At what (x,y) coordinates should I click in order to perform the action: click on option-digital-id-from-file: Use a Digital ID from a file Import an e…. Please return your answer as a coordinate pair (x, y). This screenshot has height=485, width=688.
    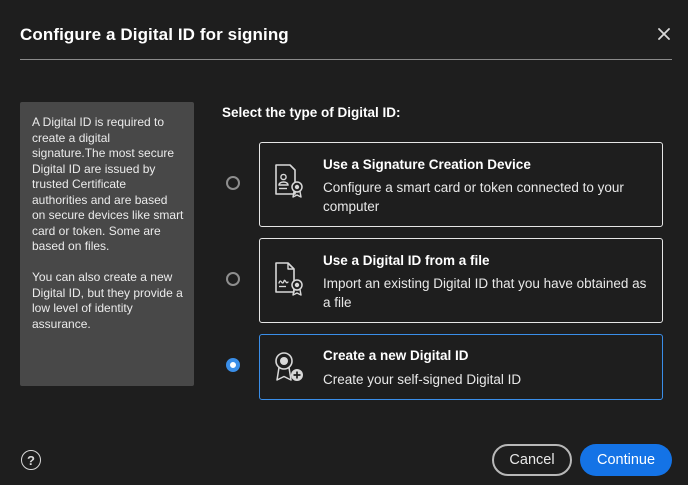
    Looking at the image, I should click on (461, 280).